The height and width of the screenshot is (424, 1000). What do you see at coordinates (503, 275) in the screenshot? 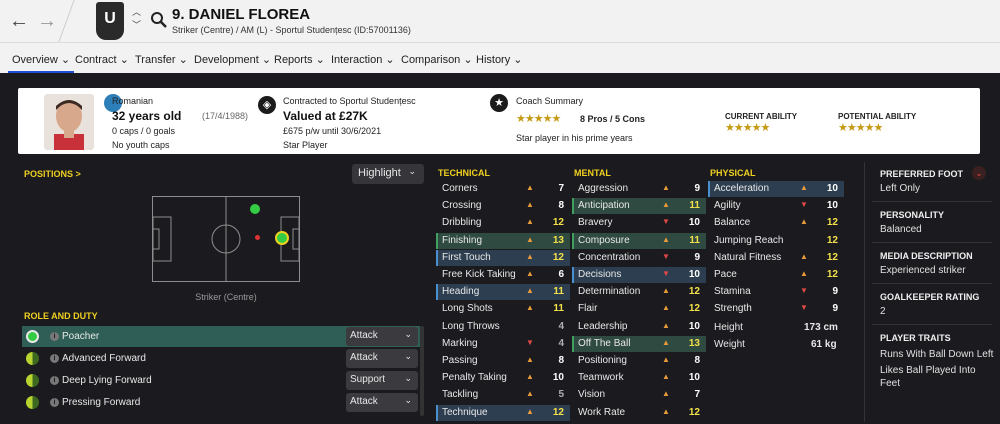
I see `attribute-row: Free Kick Taking ▲ 6` at bounding box center [503, 275].